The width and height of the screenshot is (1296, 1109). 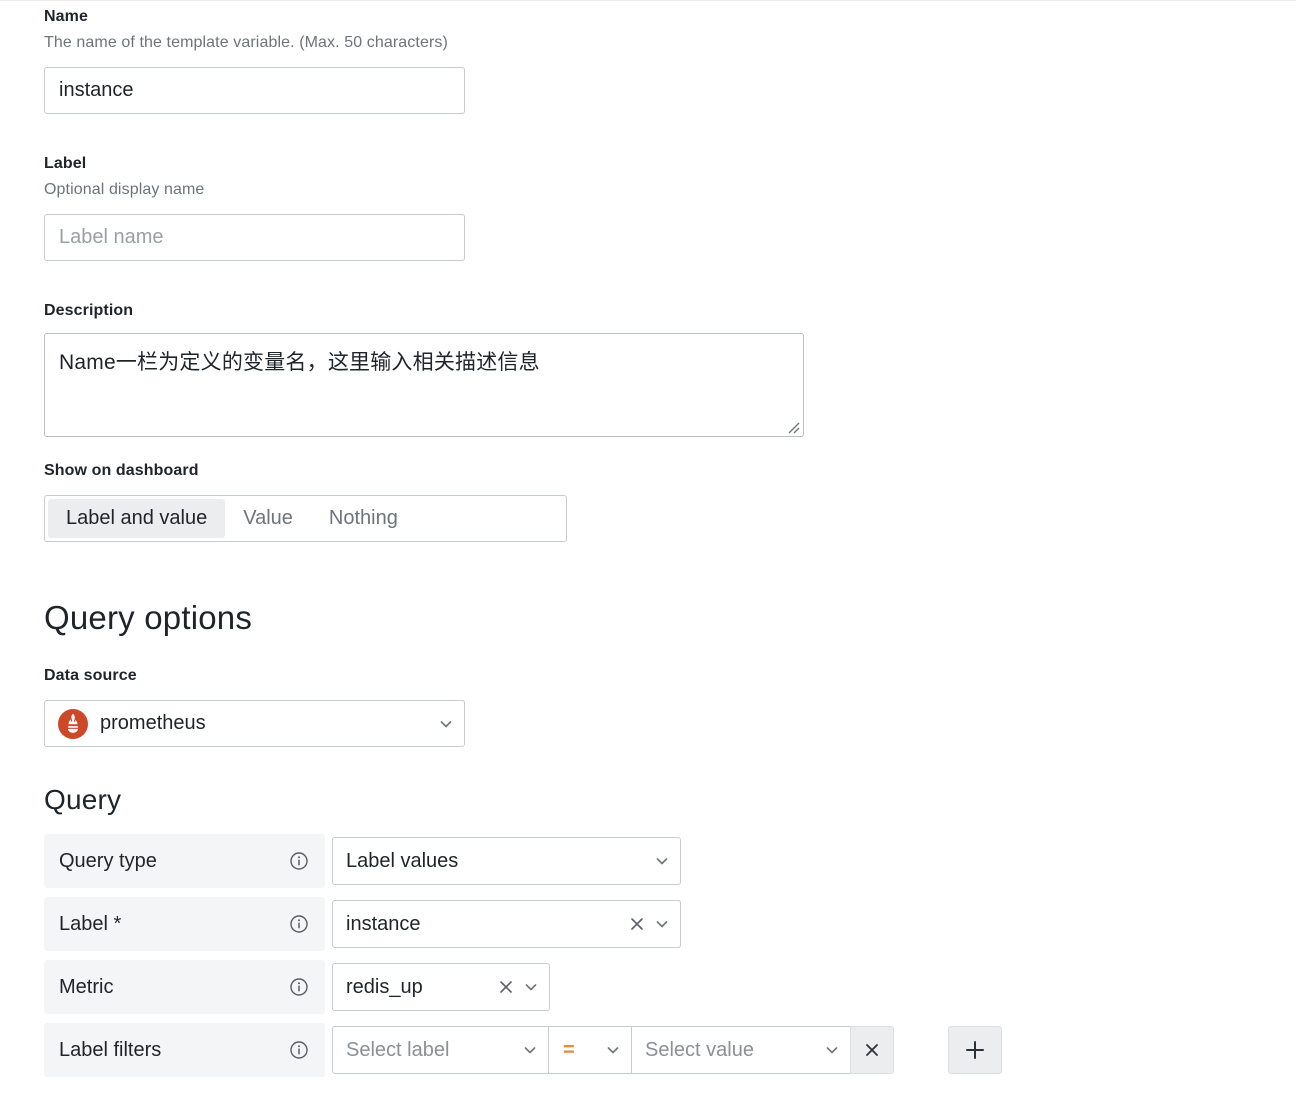 I want to click on radio-option-value: Value, so click(x=268, y=518).